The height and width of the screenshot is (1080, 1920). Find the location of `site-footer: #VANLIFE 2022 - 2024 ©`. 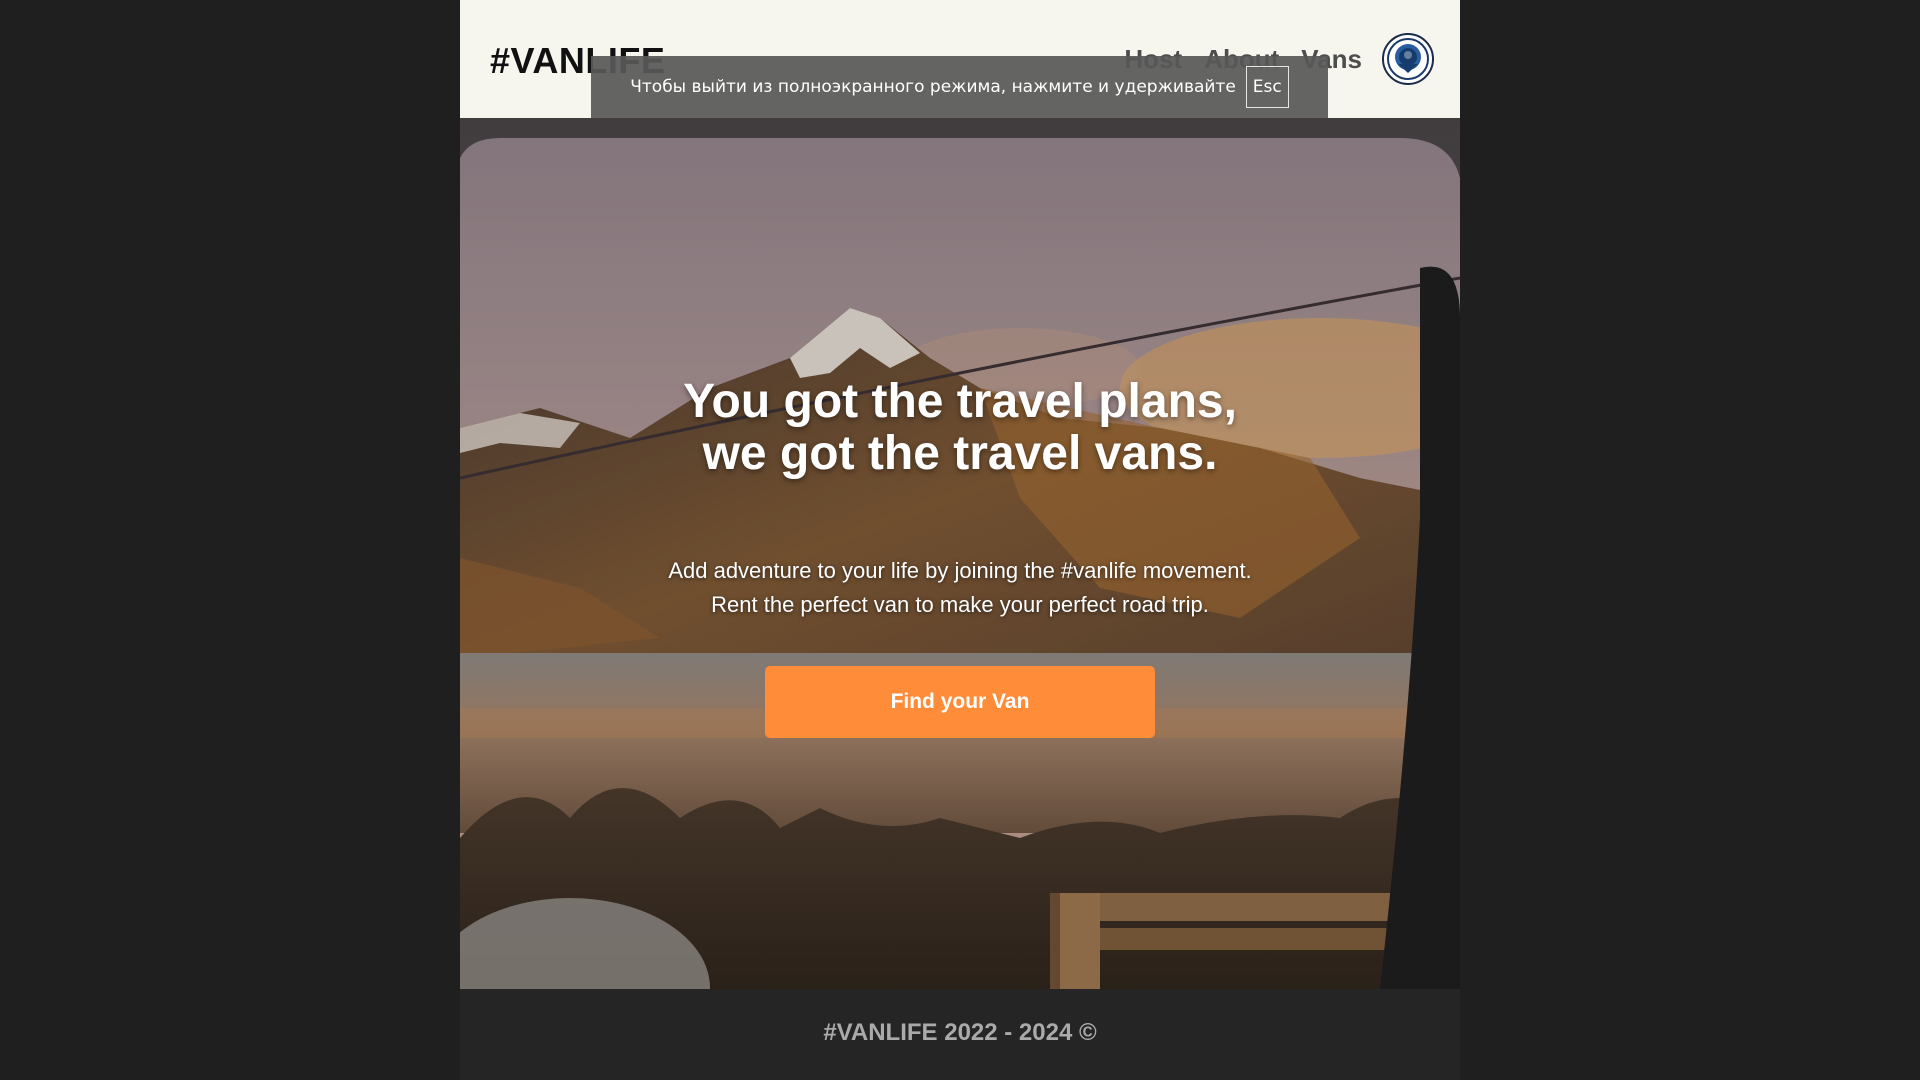

site-footer: #VANLIFE 2022 - 2024 © is located at coordinates (960, 1034).